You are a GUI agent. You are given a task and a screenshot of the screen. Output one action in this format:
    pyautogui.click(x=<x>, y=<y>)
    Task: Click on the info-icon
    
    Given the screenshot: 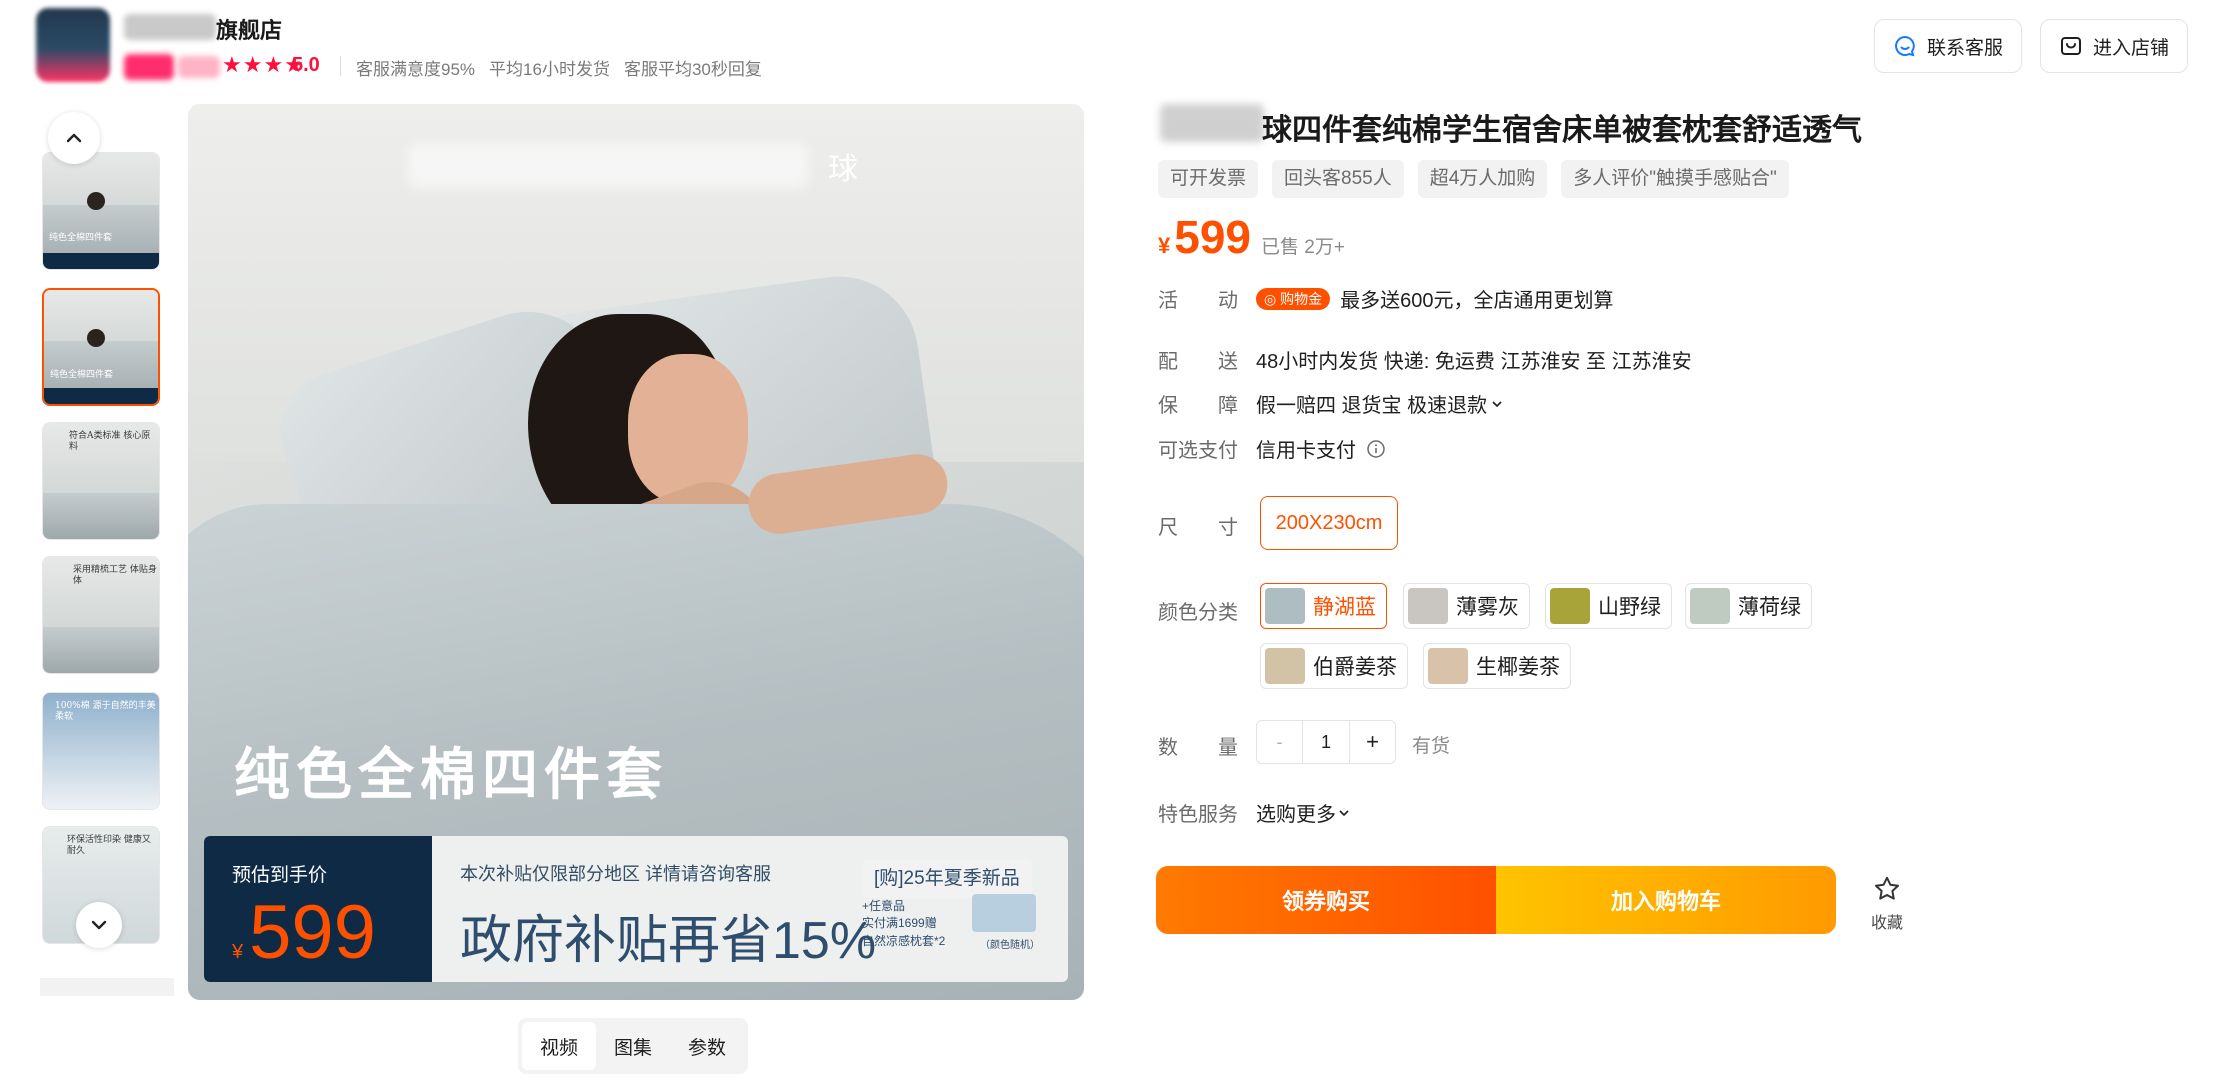 What is the action you would take?
    pyautogui.click(x=1376, y=449)
    